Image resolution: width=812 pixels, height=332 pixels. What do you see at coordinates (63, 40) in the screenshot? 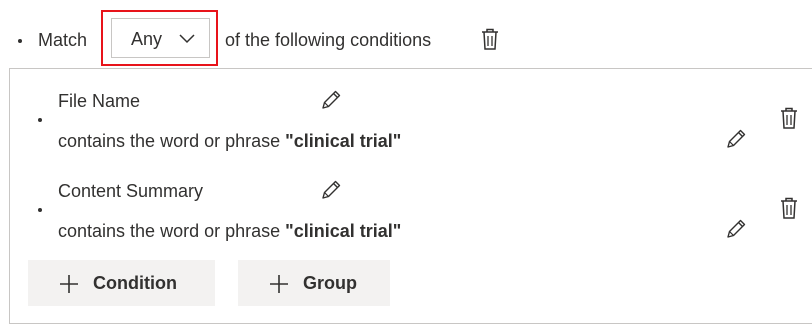
I see `match-label: Match` at bounding box center [63, 40].